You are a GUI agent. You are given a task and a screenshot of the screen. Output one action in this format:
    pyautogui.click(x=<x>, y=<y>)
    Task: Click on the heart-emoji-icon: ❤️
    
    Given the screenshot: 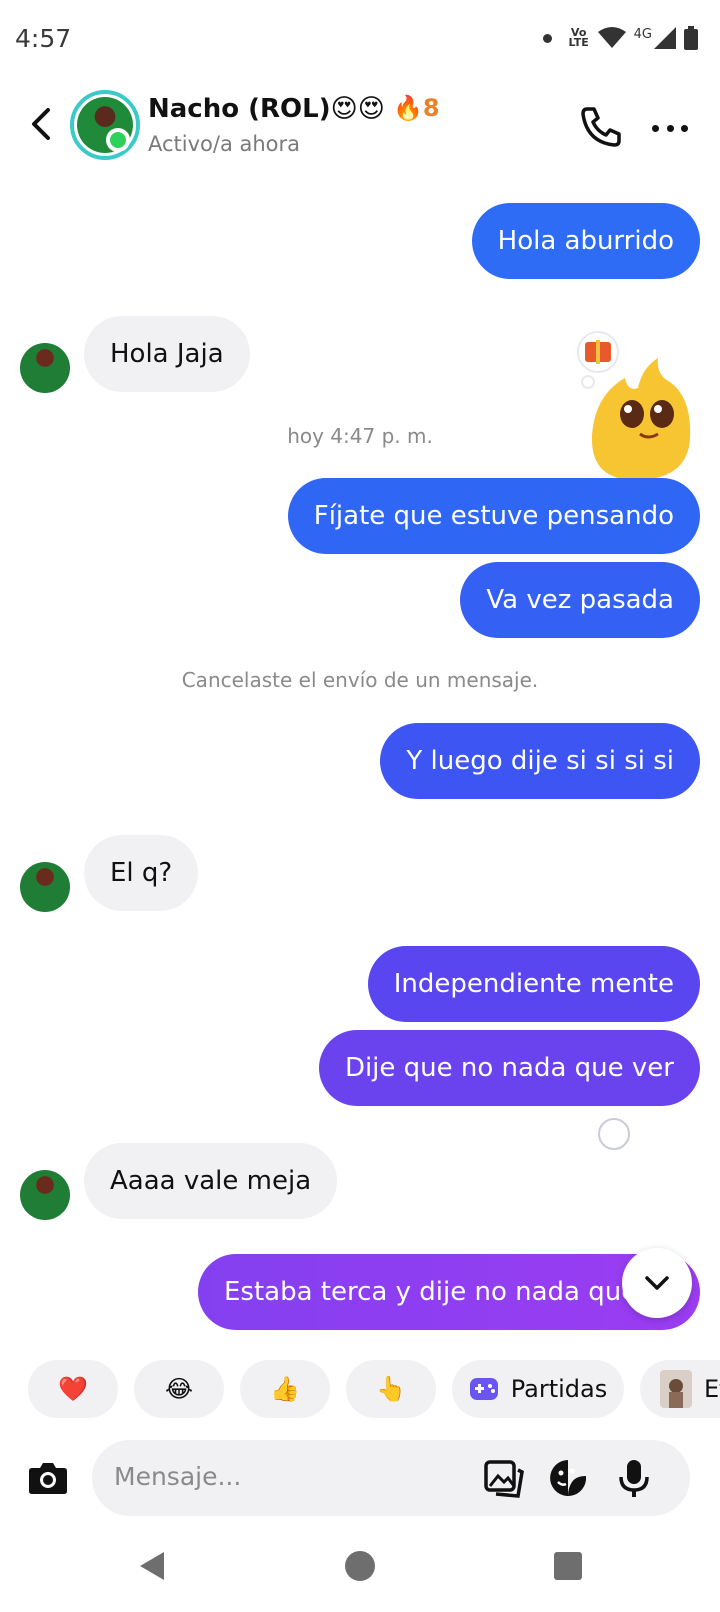 What is the action you would take?
    pyautogui.click(x=73, y=1389)
    